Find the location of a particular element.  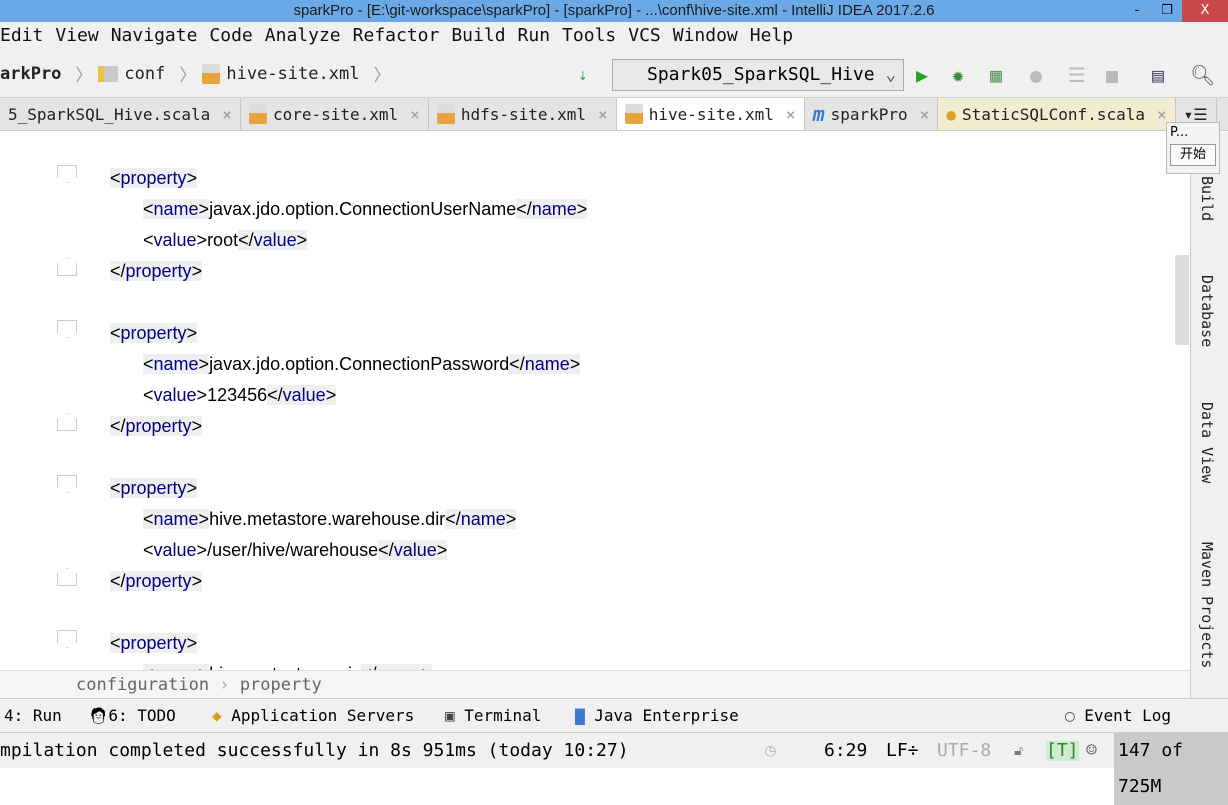

app-servers-tool-button: ◆ Application Servers is located at coordinates (313, 716).